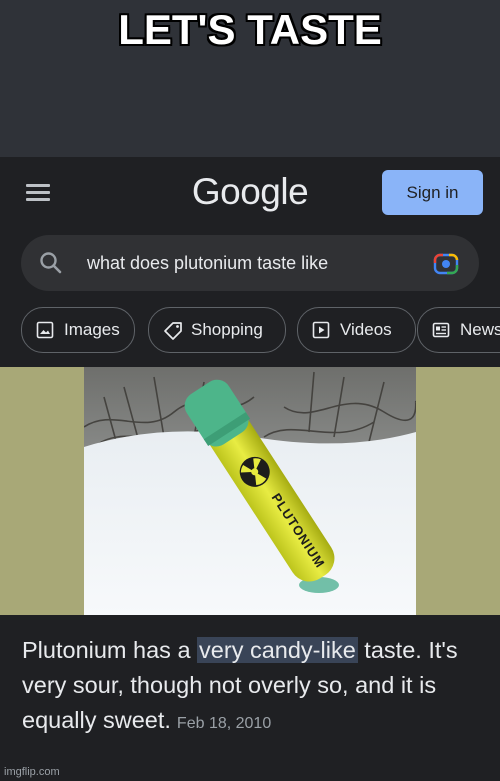 This screenshot has width=500, height=781. Describe the element at coordinates (432, 192) in the screenshot. I see `sign-in-button: Sign in` at that location.